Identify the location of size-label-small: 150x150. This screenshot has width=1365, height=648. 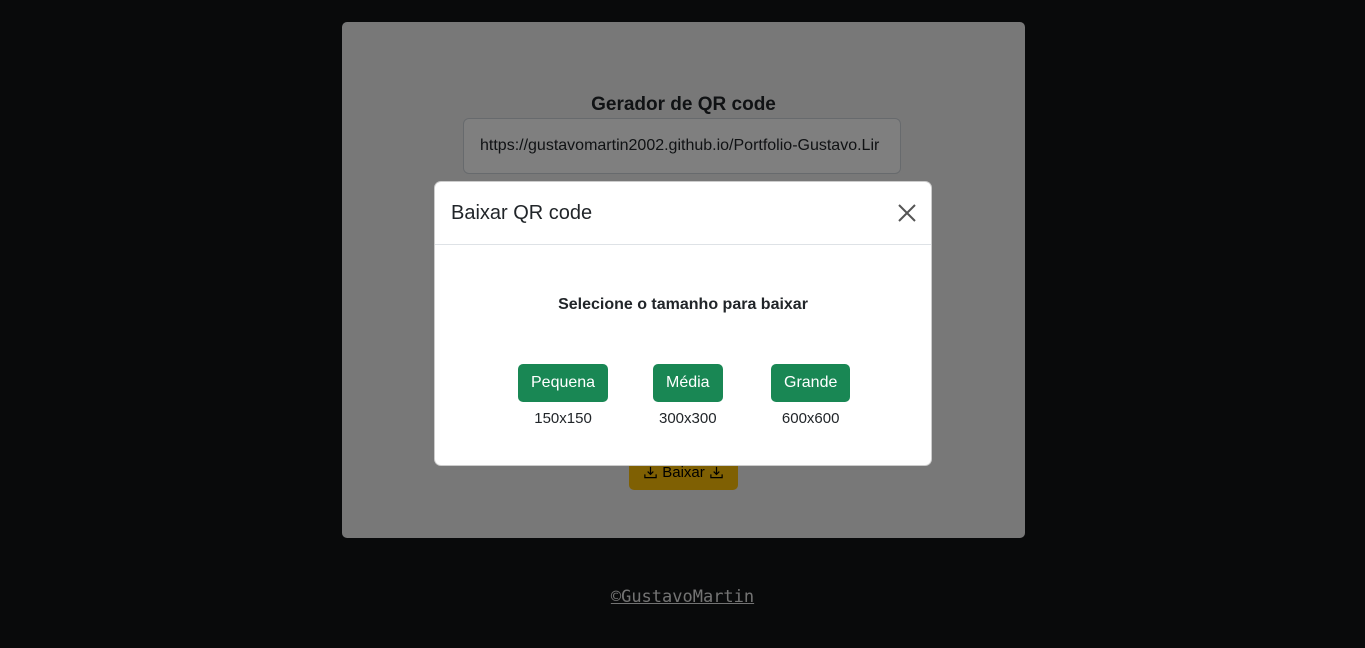
(563, 418).